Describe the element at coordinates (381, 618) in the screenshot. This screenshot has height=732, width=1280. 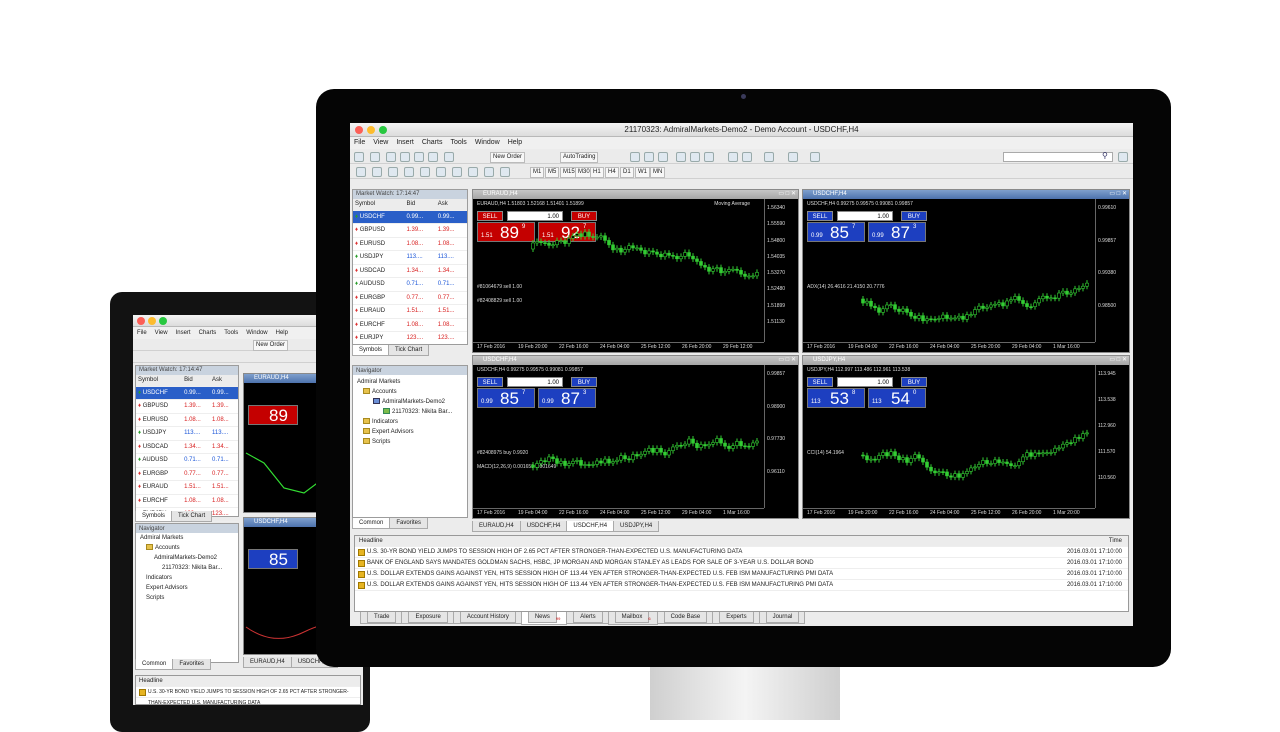
I see `tab-trade: Trade` at that location.